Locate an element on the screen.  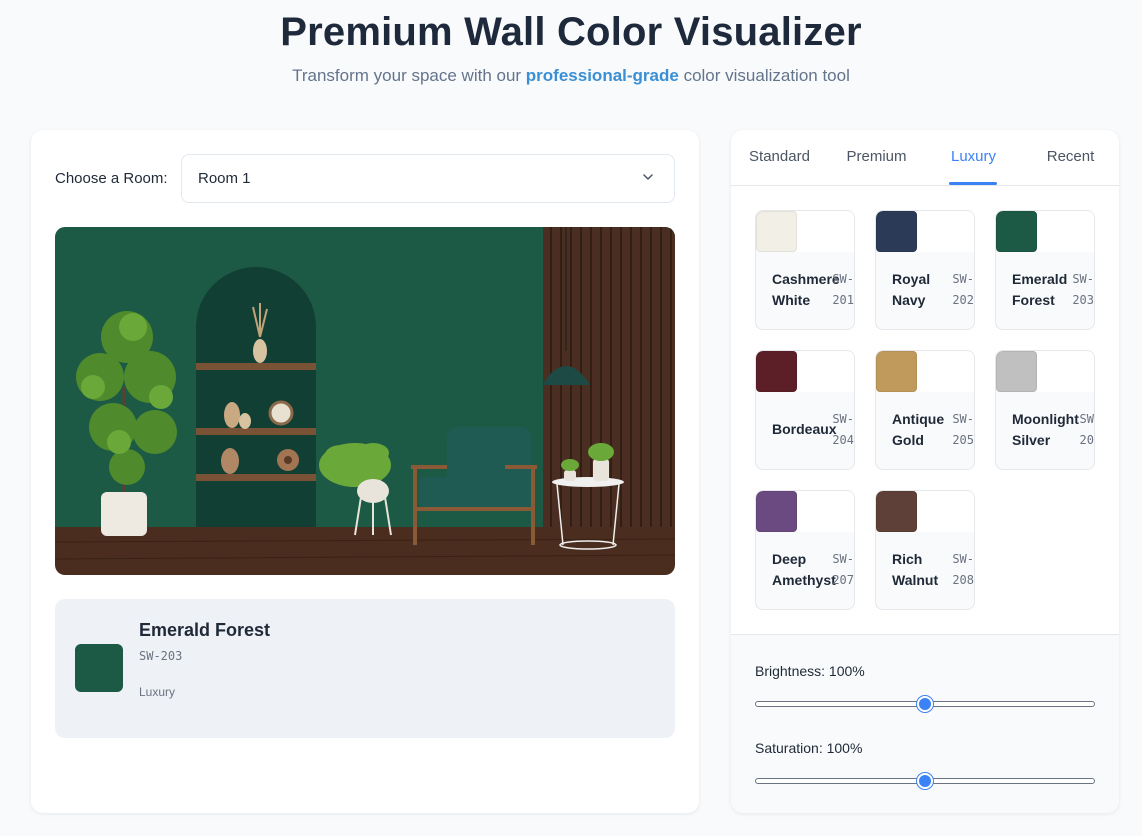
color-chip: Deep Amethyst SW- 207 is located at coordinates (805, 550).